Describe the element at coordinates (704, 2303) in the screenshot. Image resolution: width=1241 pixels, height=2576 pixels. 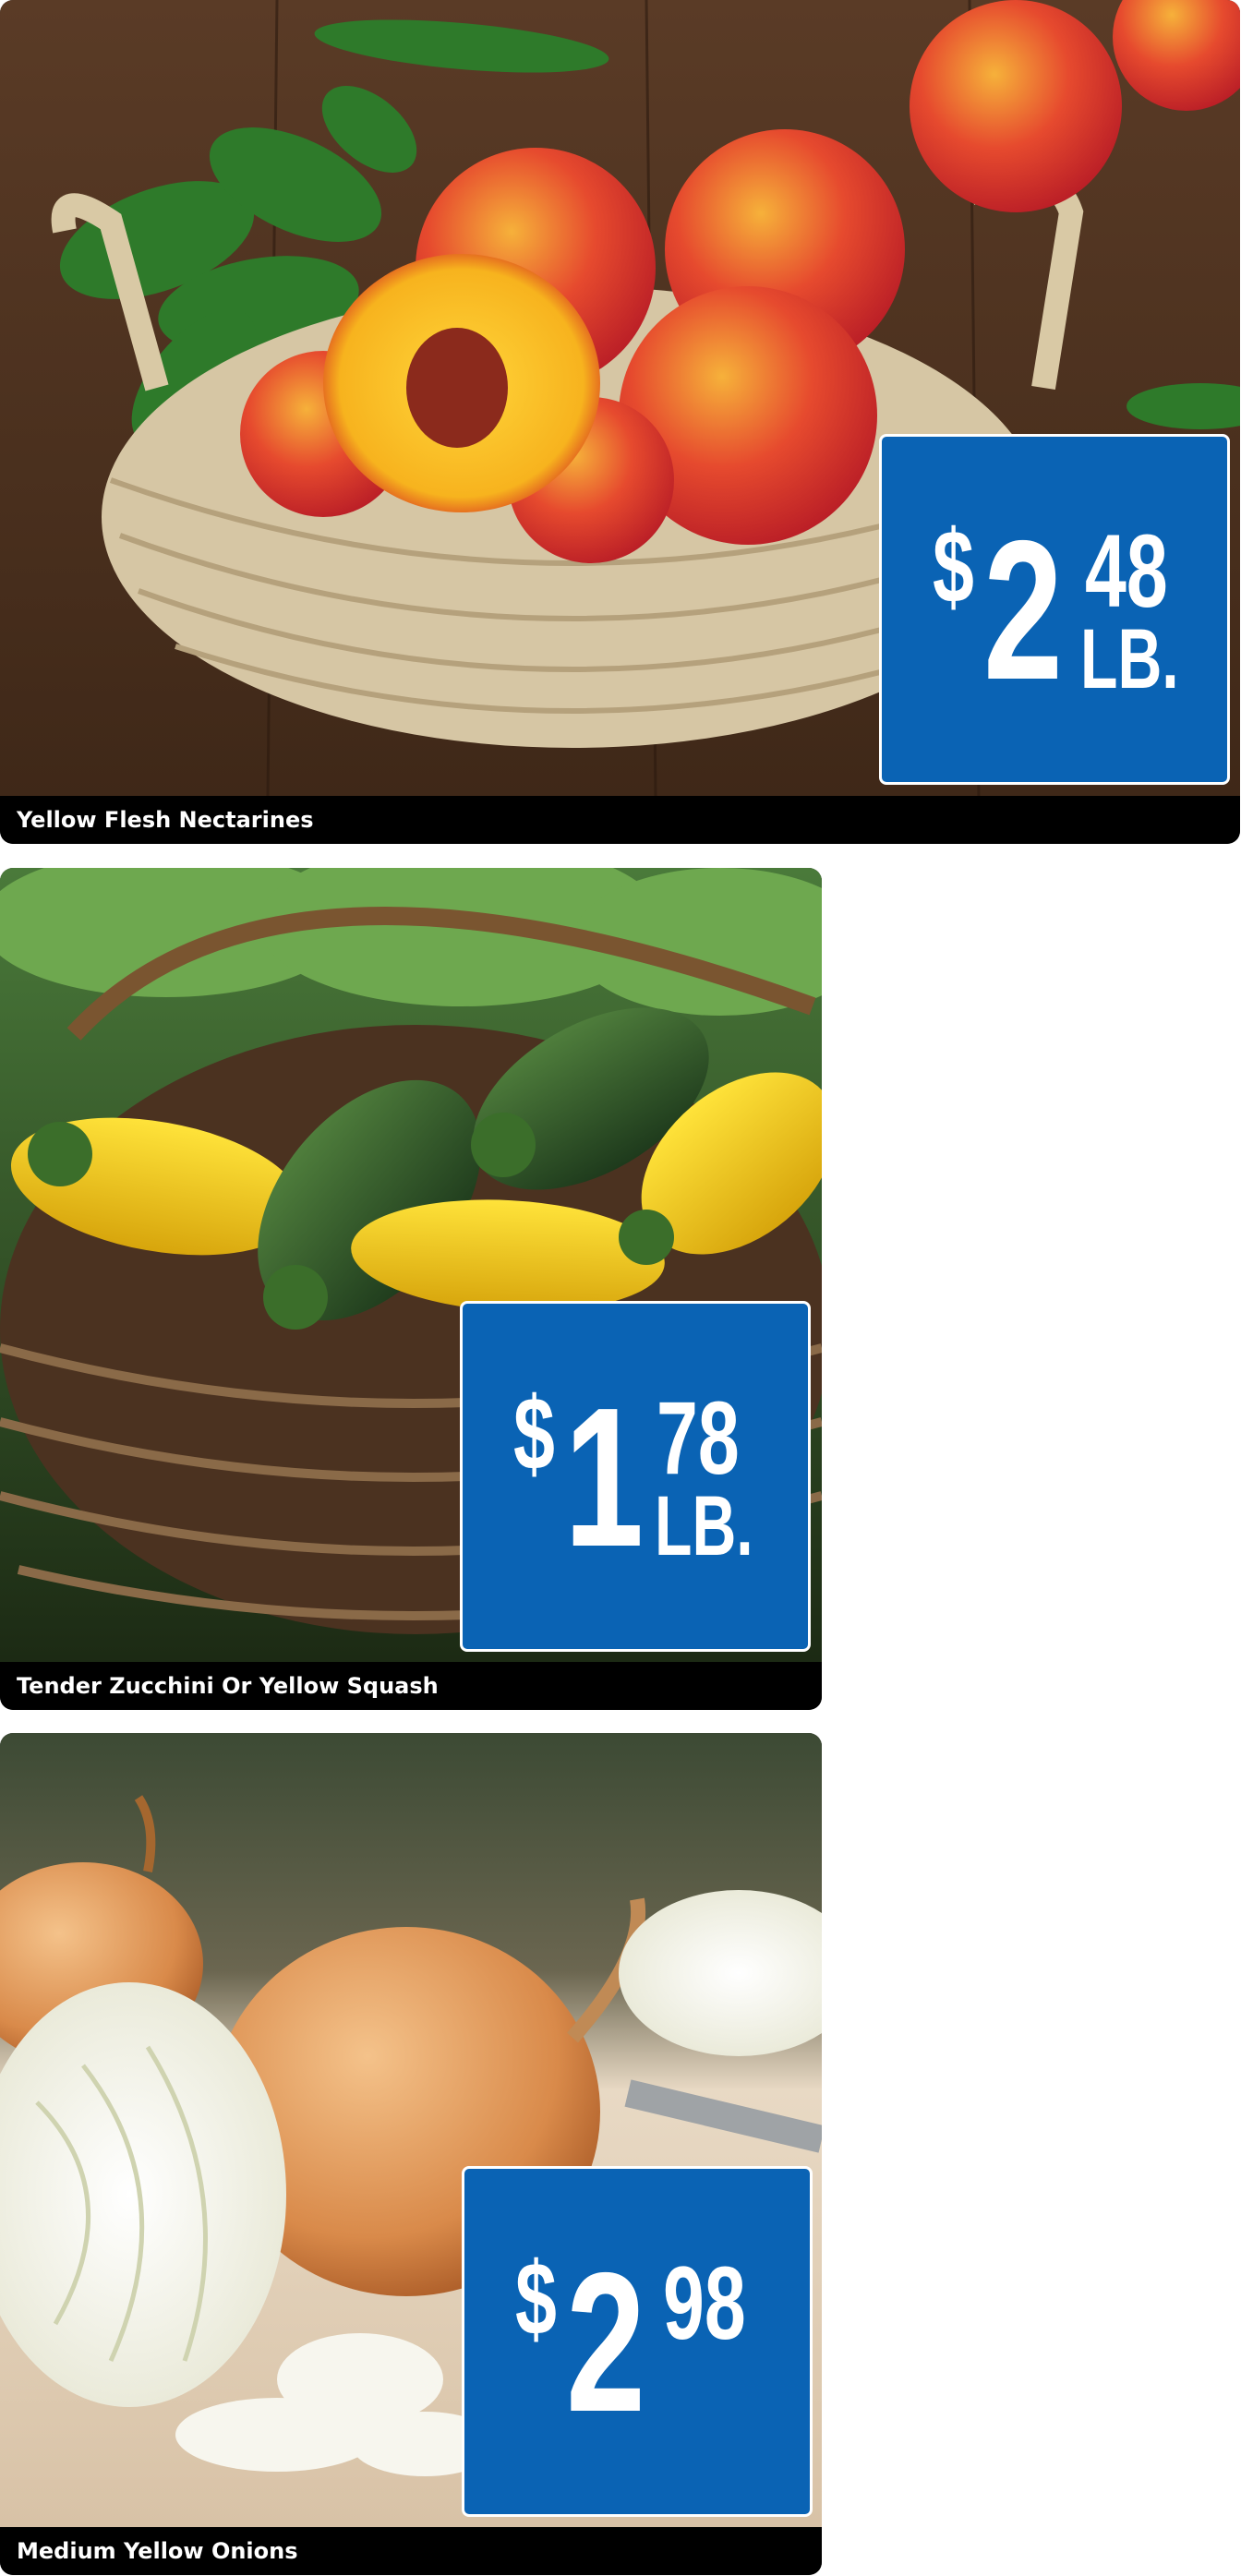
I see `price-cents: 98` at that location.